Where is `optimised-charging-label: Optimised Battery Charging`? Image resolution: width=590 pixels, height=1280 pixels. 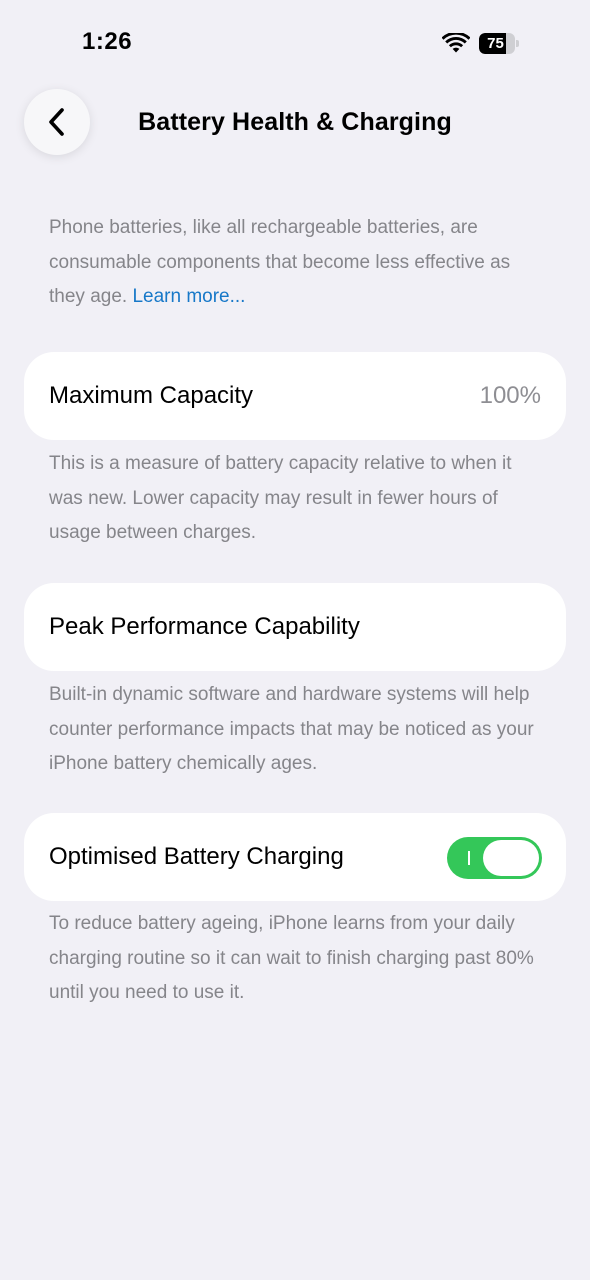 optimised-charging-label: Optimised Battery Charging is located at coordinates (196, 856).